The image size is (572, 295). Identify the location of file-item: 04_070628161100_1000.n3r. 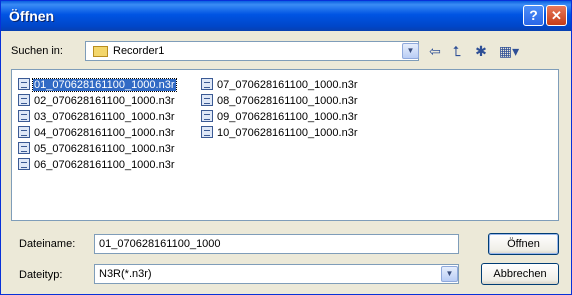
(97, 133).